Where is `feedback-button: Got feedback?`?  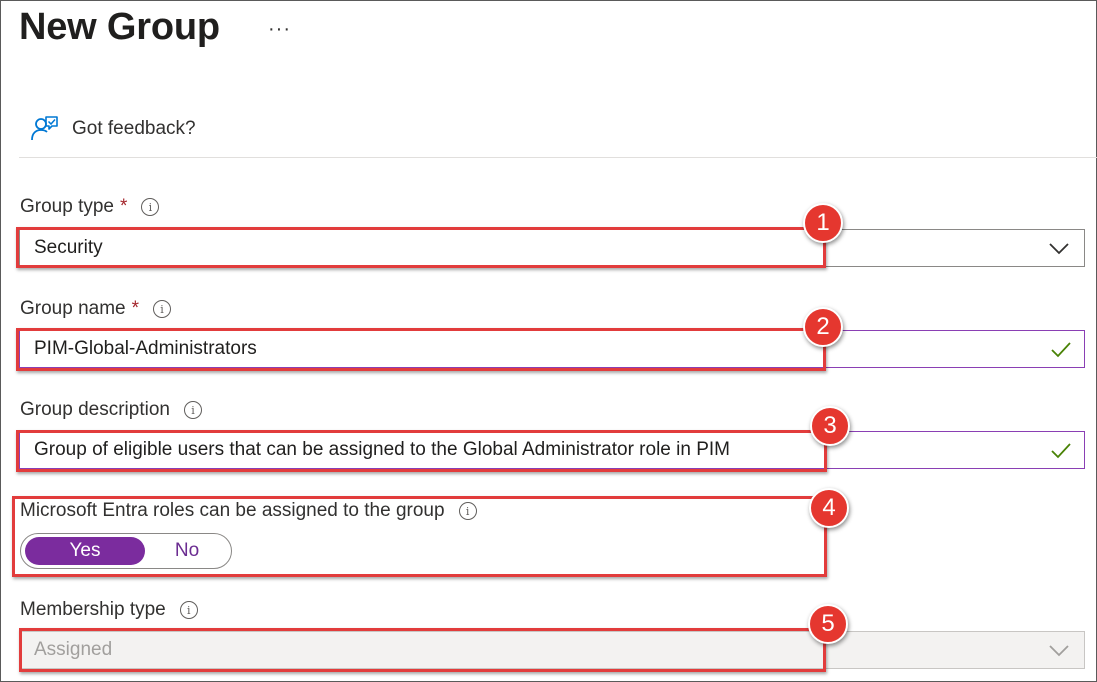 feedback-button: Got feedback? is located at coordinates (113, 129).